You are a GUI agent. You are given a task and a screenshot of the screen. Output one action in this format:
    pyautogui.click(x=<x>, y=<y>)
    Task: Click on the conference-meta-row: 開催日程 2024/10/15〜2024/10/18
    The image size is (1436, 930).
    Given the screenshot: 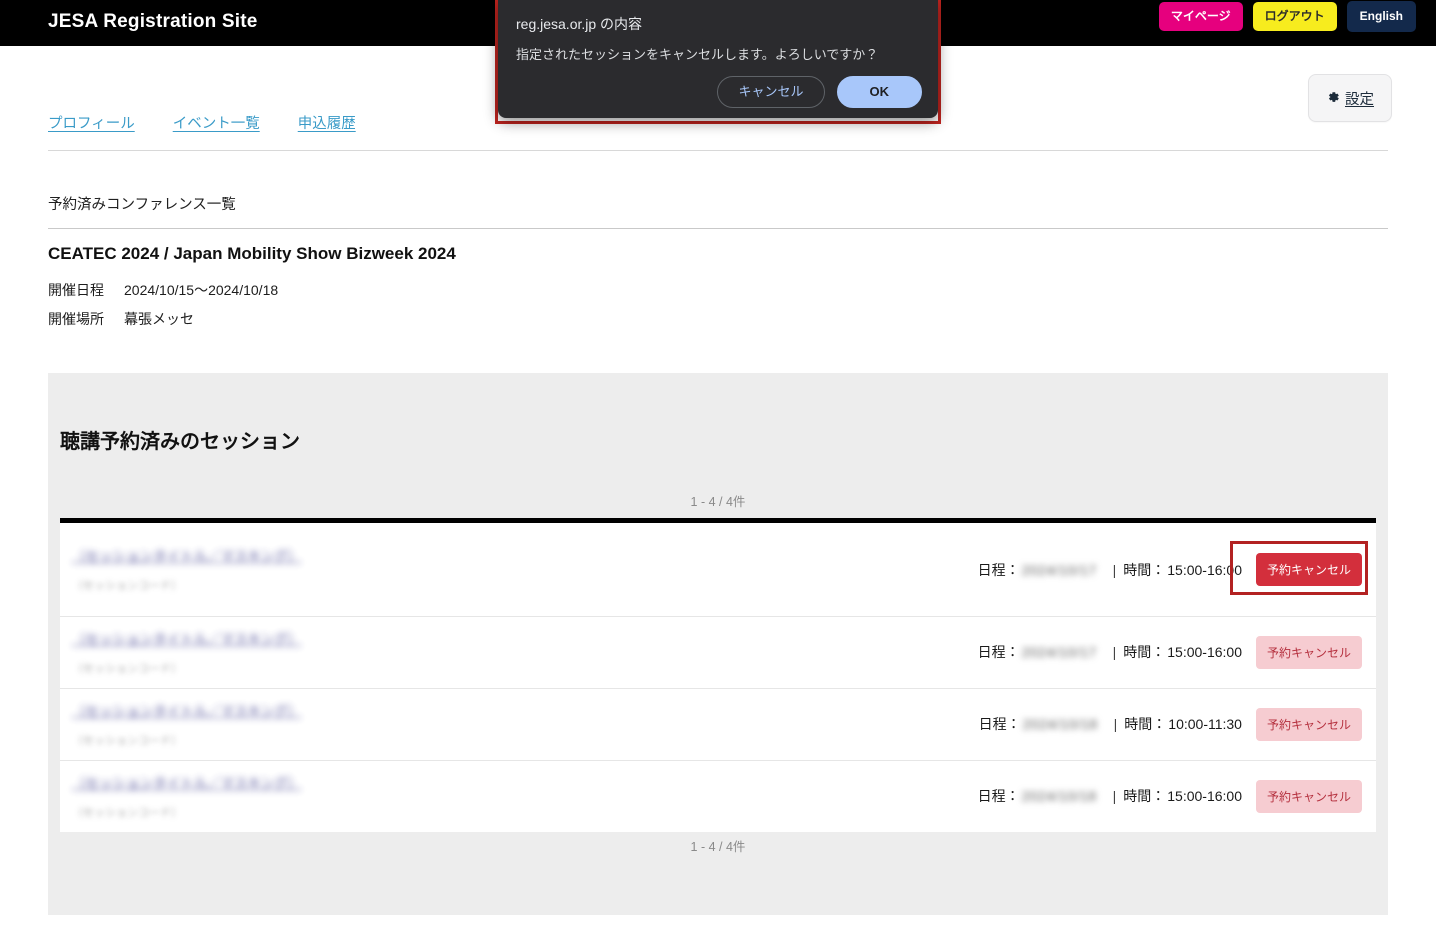 What is the action you would take?
    pyautogui.click(x=163, y=290)
    